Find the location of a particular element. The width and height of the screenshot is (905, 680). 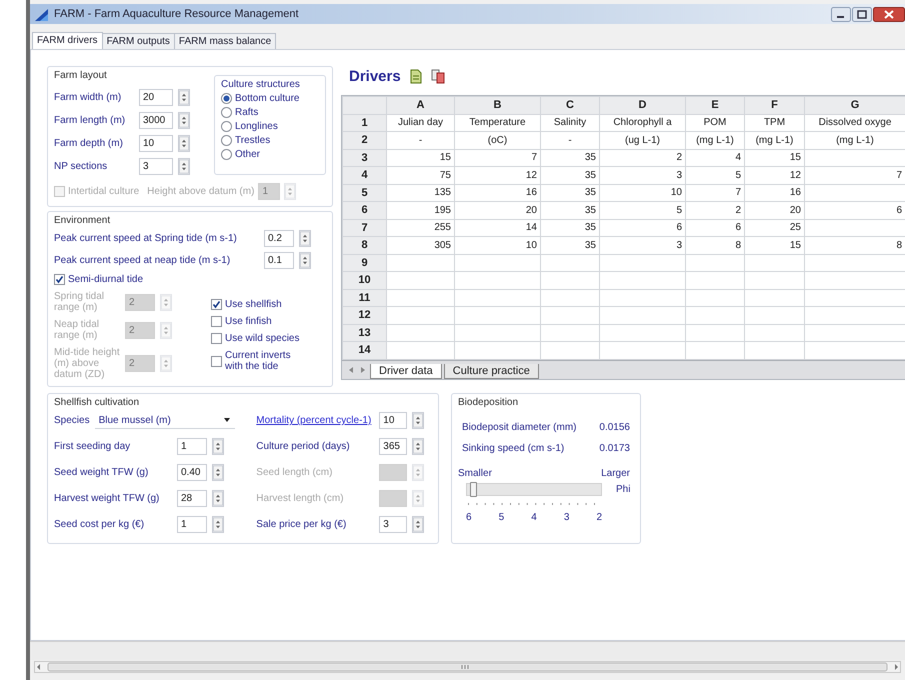

table-cell: 7 is located at coordinates (497, 157).